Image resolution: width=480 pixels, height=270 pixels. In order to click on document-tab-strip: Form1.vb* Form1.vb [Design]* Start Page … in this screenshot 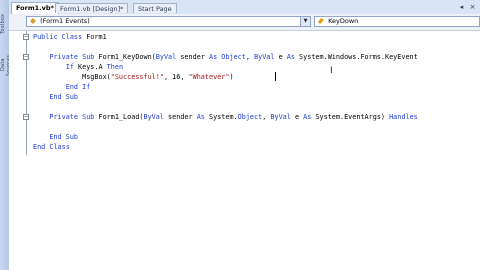, I will do `click(244, 7)`.